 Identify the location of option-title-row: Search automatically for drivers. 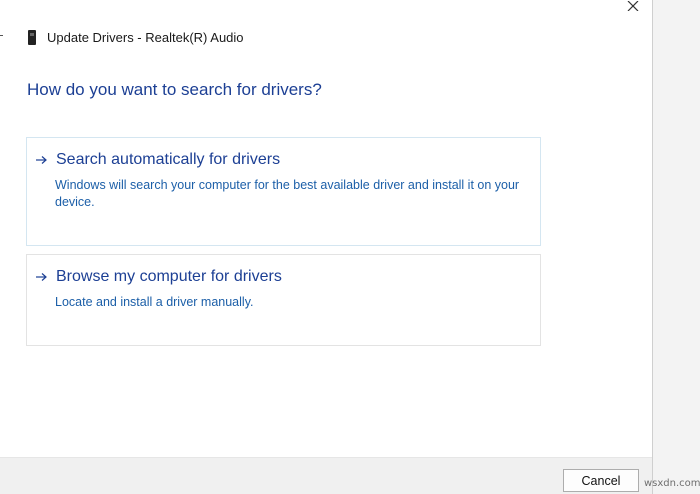
(157, 160).